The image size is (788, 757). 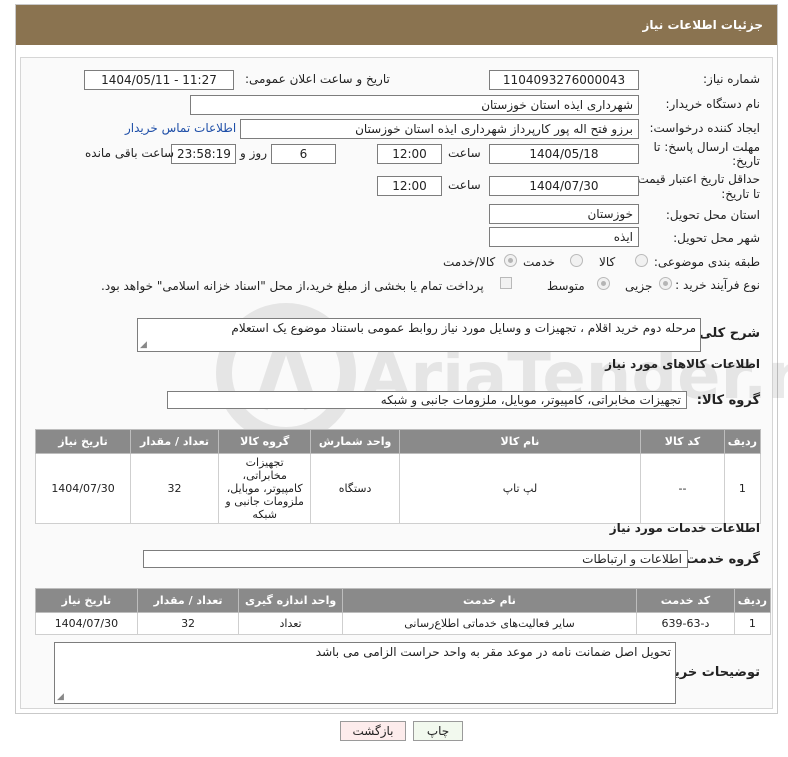 What do you see at coordinates (415, 559) in the screenshot?
I see `service-group-field: اطلاعات و ارتباطات` at bounding box center [415, 559].